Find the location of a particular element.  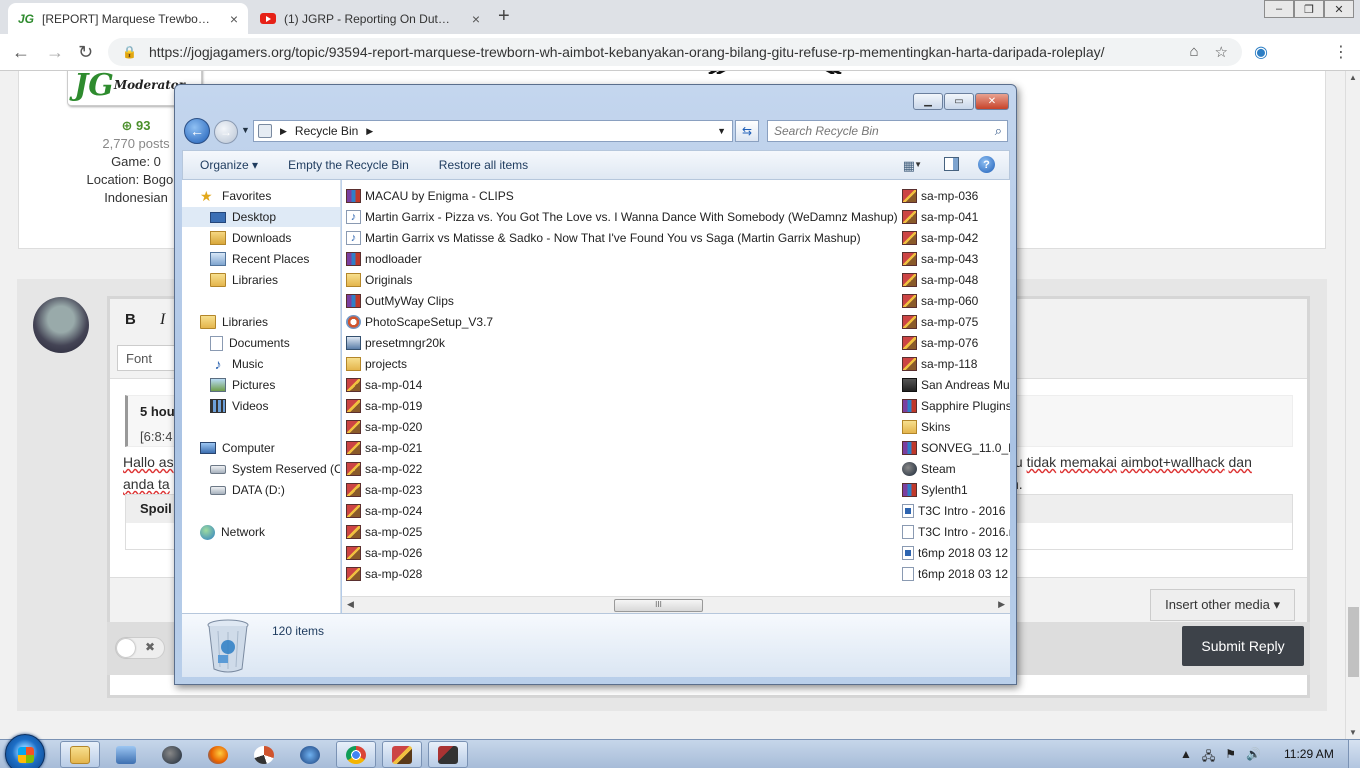

tray-expand-icon: ▲ is located at coordinates (1186, 757).